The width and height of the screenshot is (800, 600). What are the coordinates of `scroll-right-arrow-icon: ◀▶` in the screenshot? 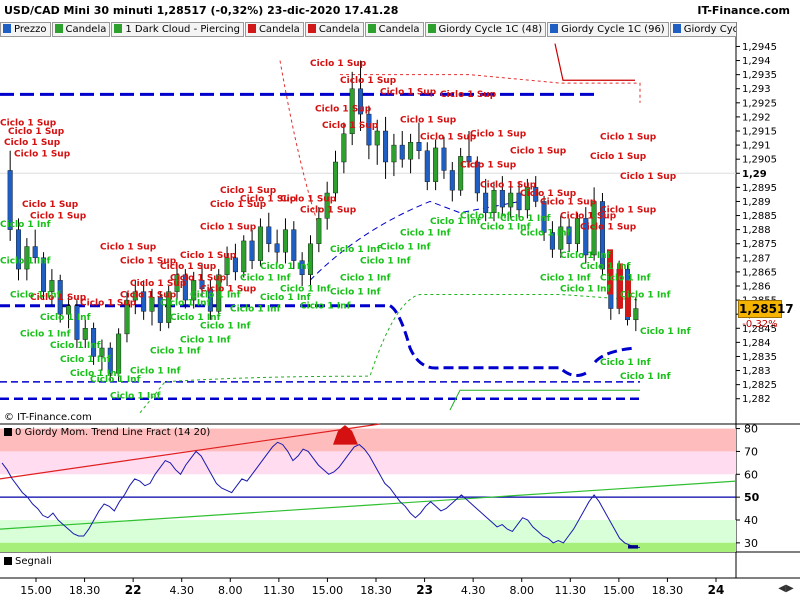 It's located at (786, 590).